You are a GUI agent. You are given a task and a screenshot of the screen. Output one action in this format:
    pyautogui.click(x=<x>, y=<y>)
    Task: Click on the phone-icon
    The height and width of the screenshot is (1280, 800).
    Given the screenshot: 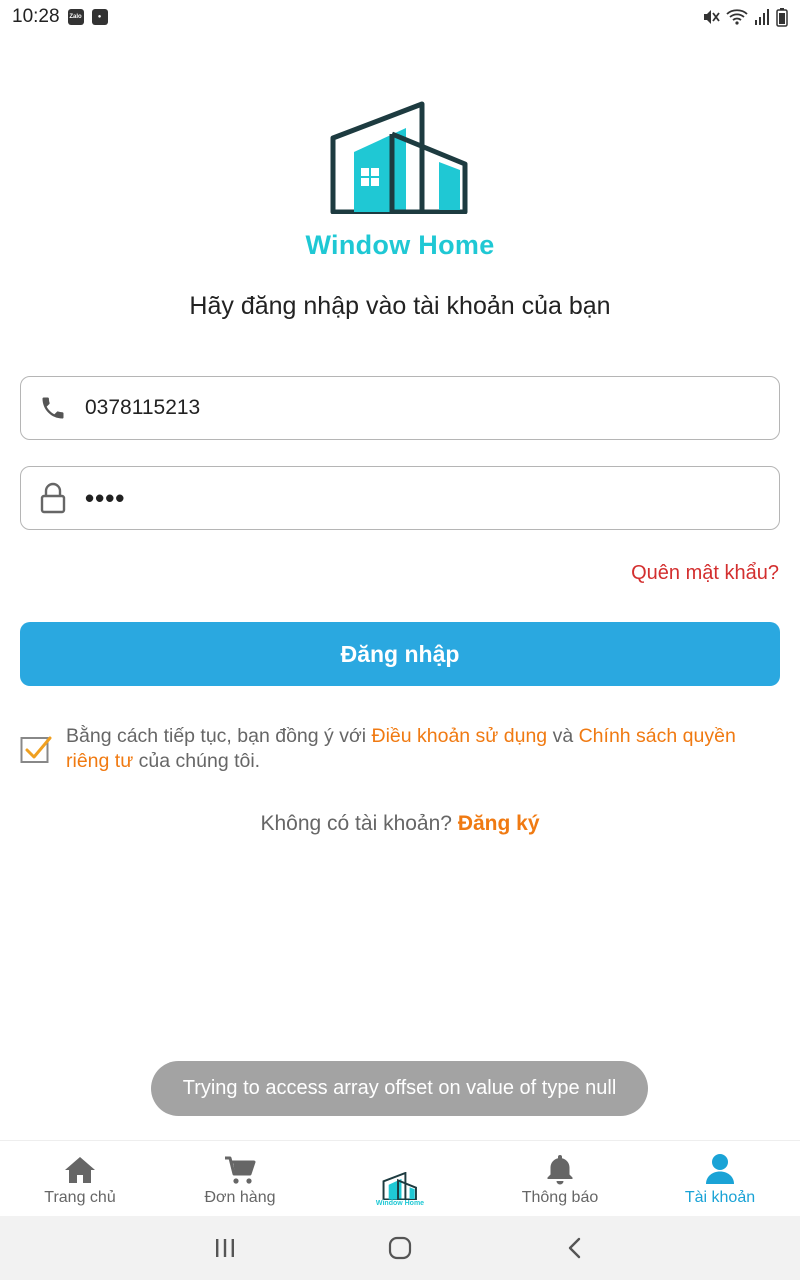 What is the action you would take?
    pyautogui.click(x=53, y=408)
    